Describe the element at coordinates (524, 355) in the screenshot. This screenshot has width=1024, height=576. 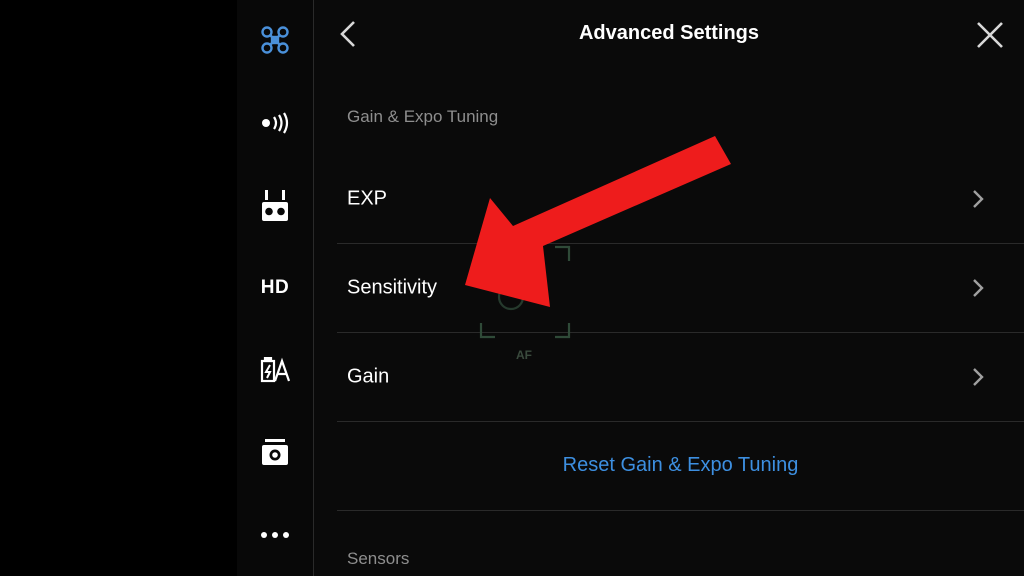
I see `af-label: AF` at that location.